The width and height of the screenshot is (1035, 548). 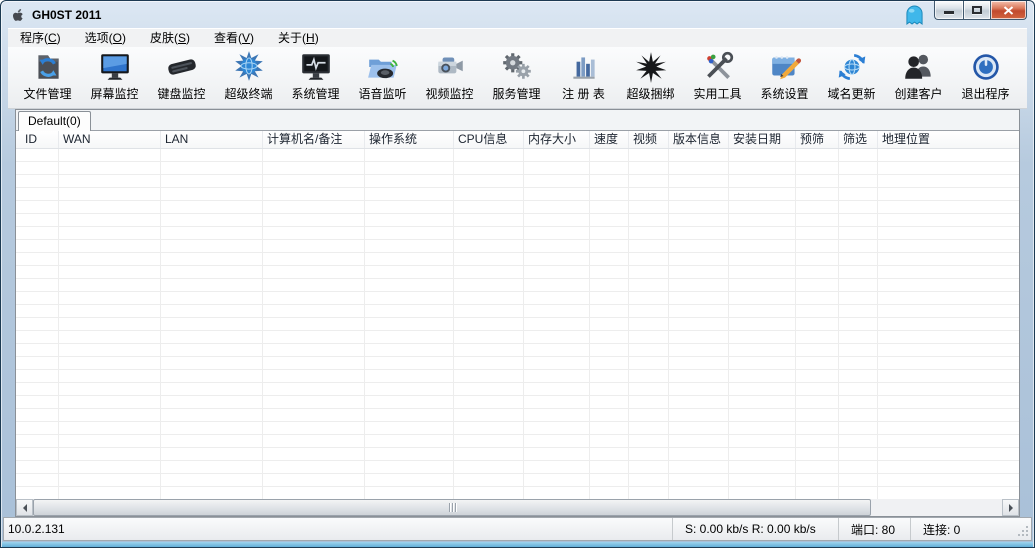 I want to click on resize-grip, so click(x=1022, y=531).